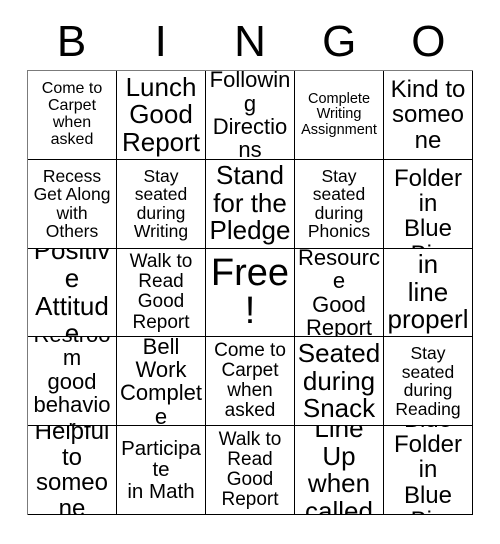 The image size is (500, 544). I want to click on bingo-cell-text: Line Up when called, so click(339, 470).